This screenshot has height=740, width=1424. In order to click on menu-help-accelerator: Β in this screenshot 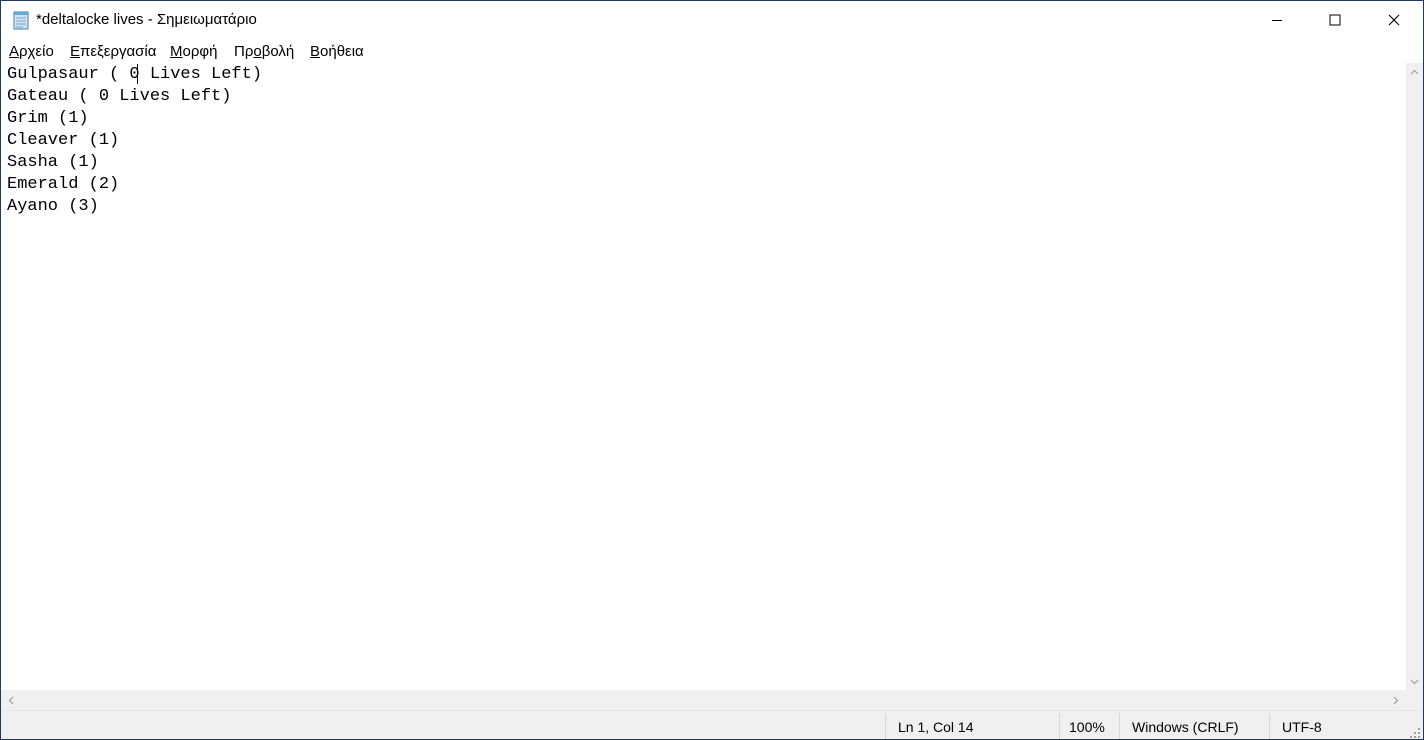, I will do `click(315, 51)`.